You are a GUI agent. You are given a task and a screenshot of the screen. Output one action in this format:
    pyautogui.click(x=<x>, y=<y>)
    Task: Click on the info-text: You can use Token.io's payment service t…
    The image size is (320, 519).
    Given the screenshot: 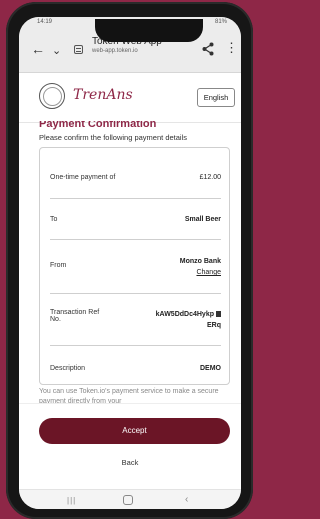 What is the action you would take?
    pyautogui.click(x=129, y=396)
    